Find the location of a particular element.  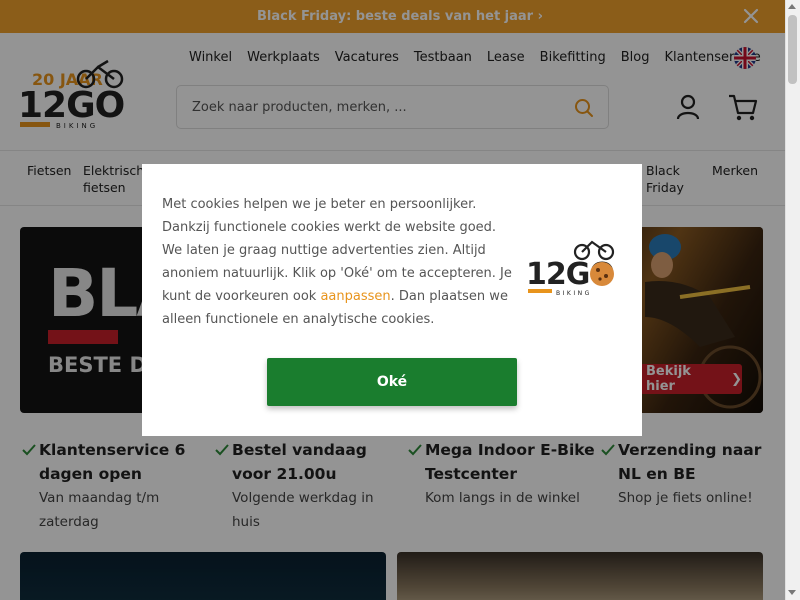

scrollbar-thumb is located at coordinates (792, 49).